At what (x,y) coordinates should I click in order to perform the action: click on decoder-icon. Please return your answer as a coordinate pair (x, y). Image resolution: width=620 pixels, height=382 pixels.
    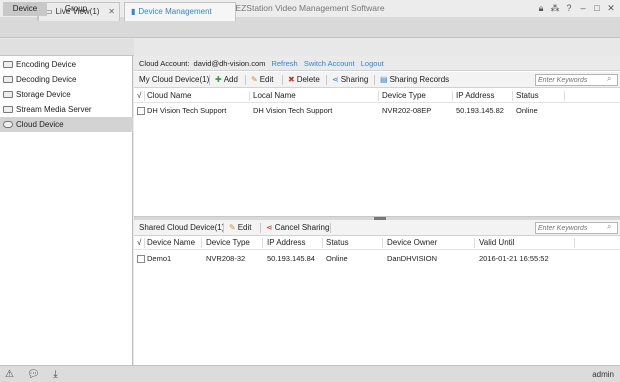
    Looking at the image, I should click on (8, 79).